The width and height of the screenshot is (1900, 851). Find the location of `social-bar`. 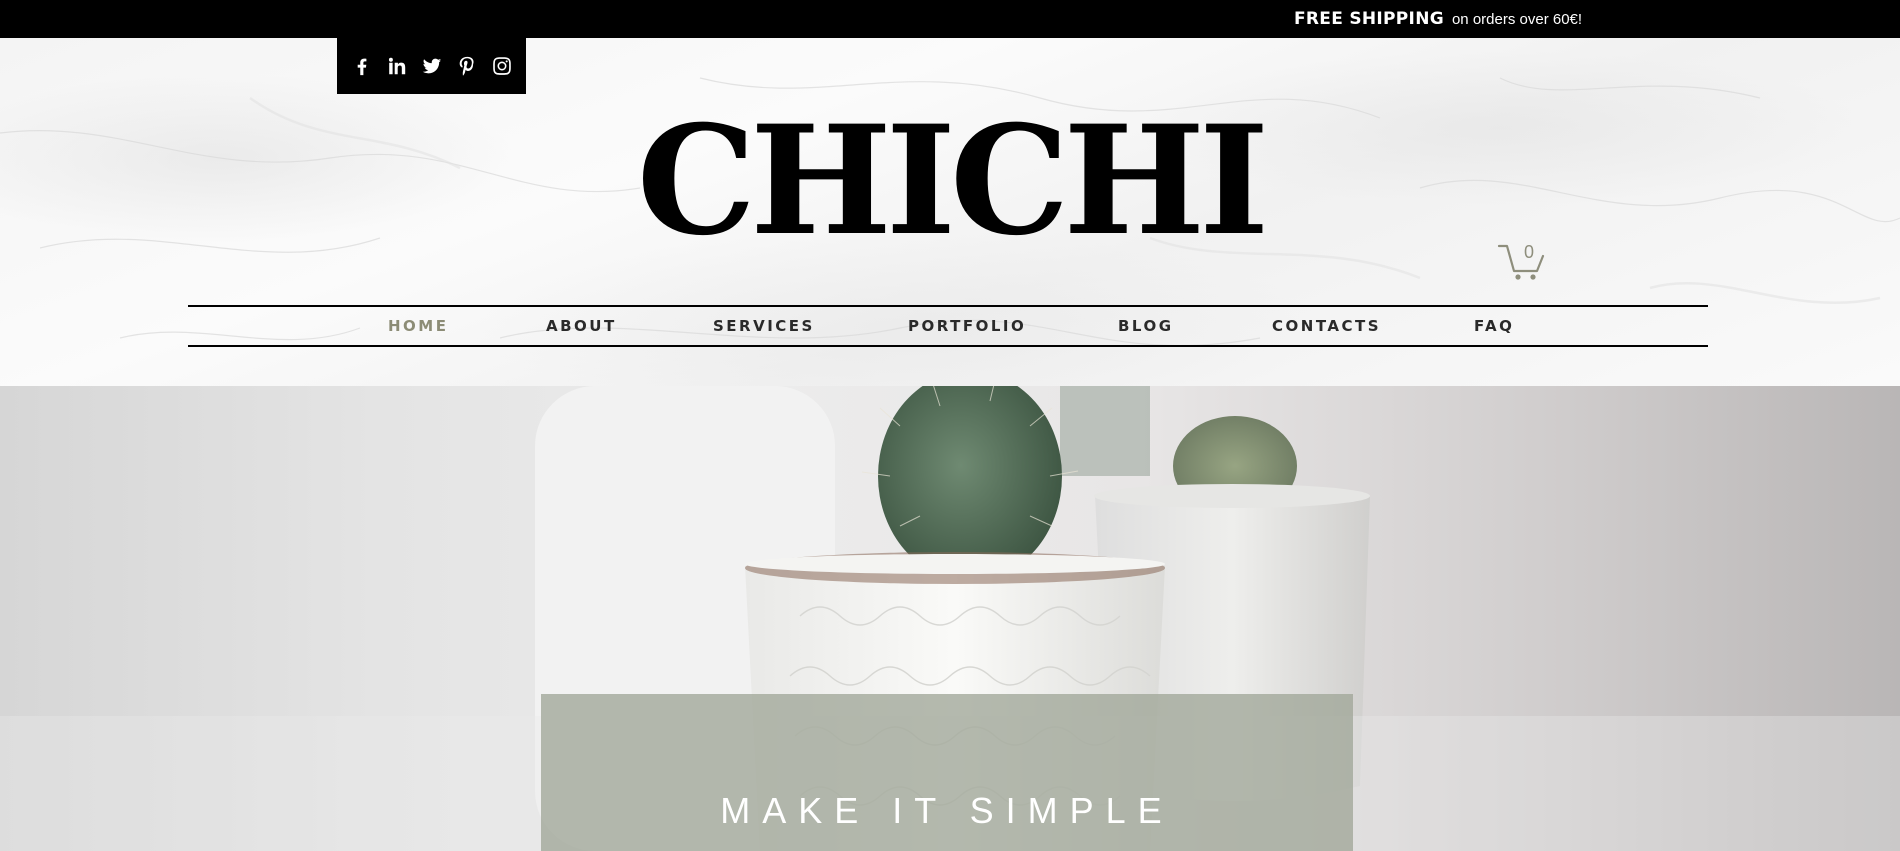

social-bar is located at coordinates (431, 66).